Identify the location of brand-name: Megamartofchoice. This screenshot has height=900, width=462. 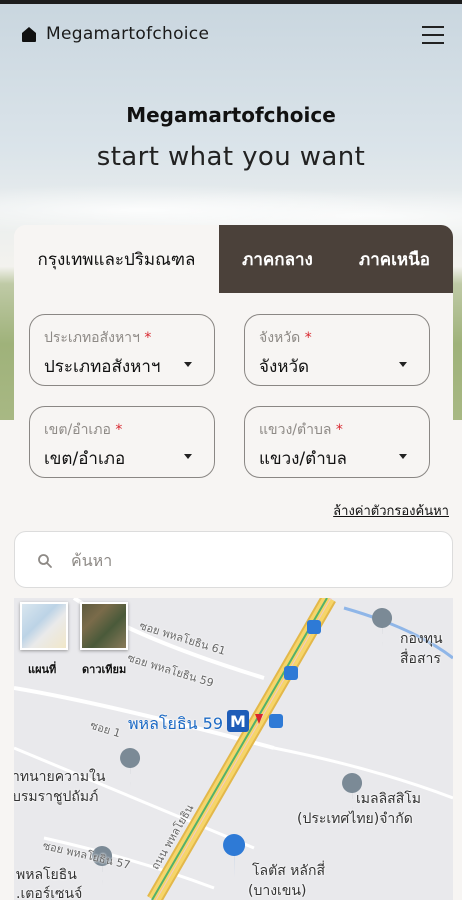
(128, 34).